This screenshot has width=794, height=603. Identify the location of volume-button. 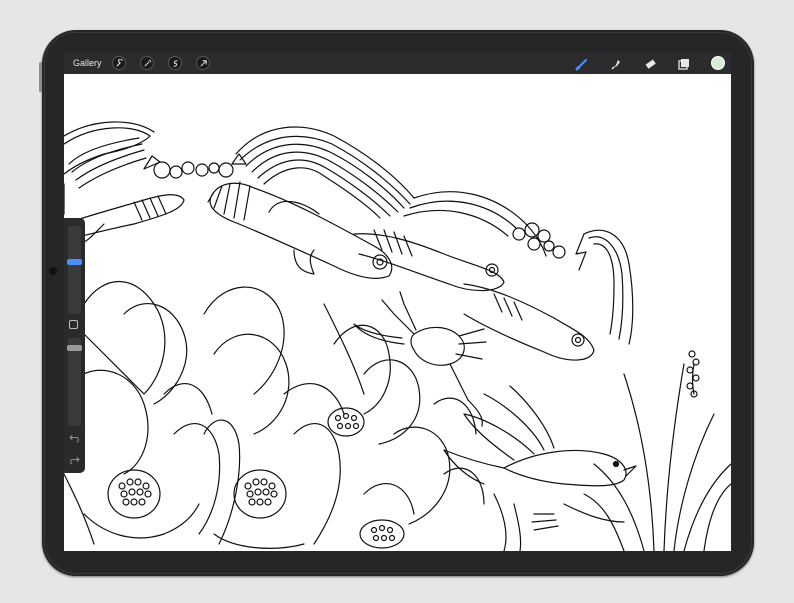
(40, 77).